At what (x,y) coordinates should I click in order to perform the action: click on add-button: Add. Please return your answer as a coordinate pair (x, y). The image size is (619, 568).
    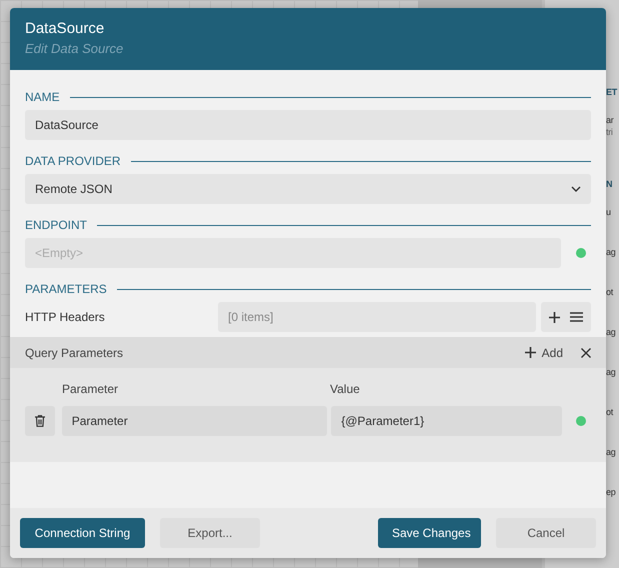
    Looking at the image, I should click on (543, 353).